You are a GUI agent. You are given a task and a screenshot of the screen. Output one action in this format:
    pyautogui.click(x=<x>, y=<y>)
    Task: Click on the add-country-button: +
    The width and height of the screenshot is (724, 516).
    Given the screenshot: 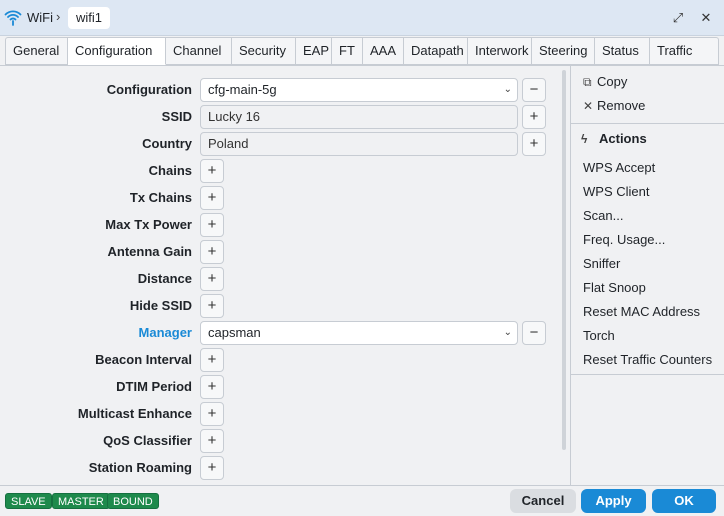 What is the action you would take?
    pyautogui.click(x=534, y=144)
    